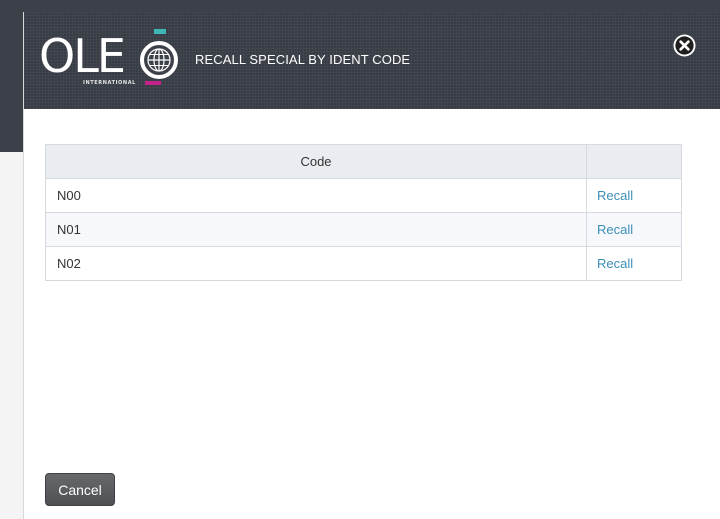 Image resolution: width=720 pixels, height=519 pixels. What do you see at coordinates (82, 56) in the screenshot?
I see `logo-text: OLE` at bounding box center [82, 56].